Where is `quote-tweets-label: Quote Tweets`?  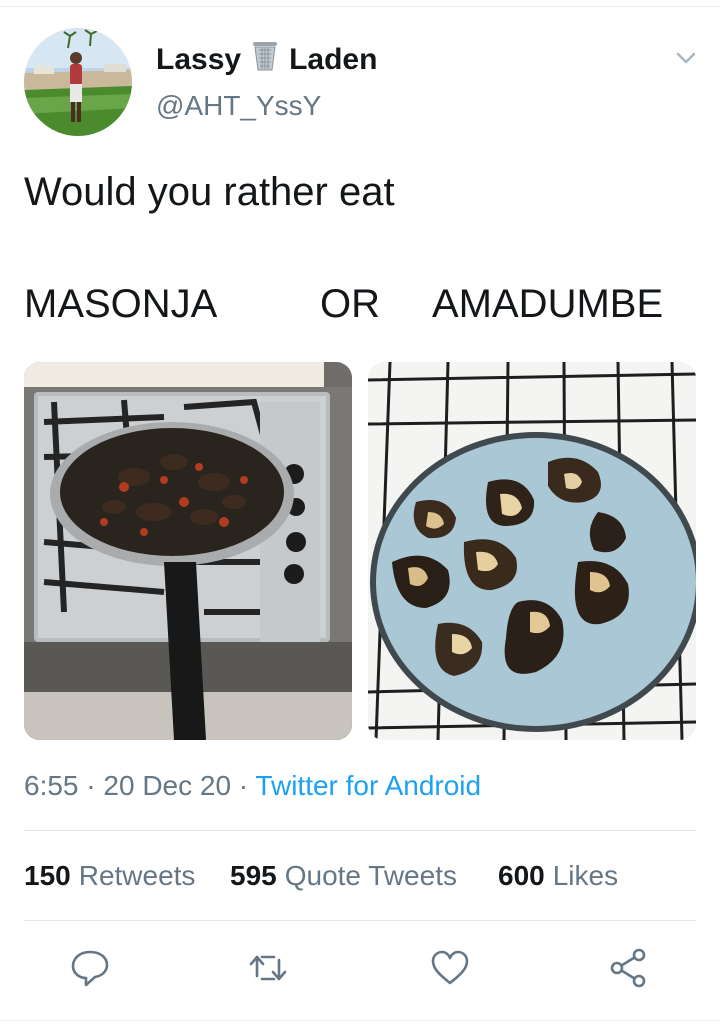
quote-tweets-label: Quote Tweets is located at coordinates (370, 875).